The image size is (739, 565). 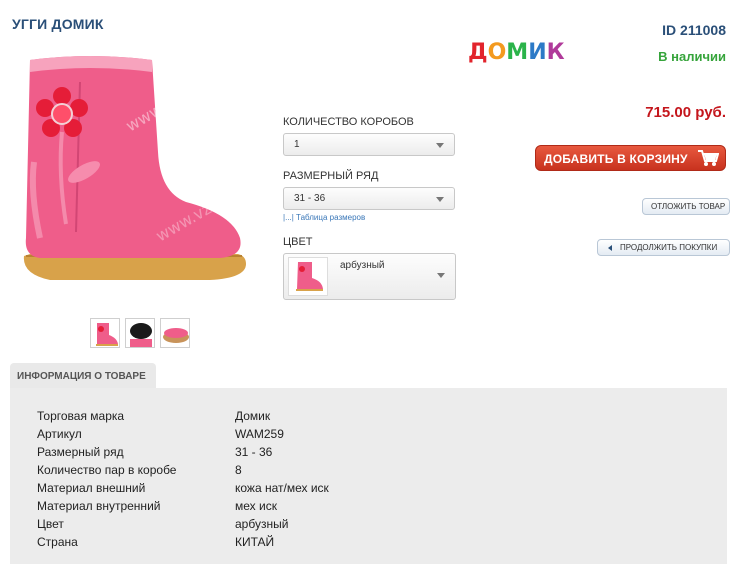 I want to click on info-key: Цвет, so click(x=50, y=524).